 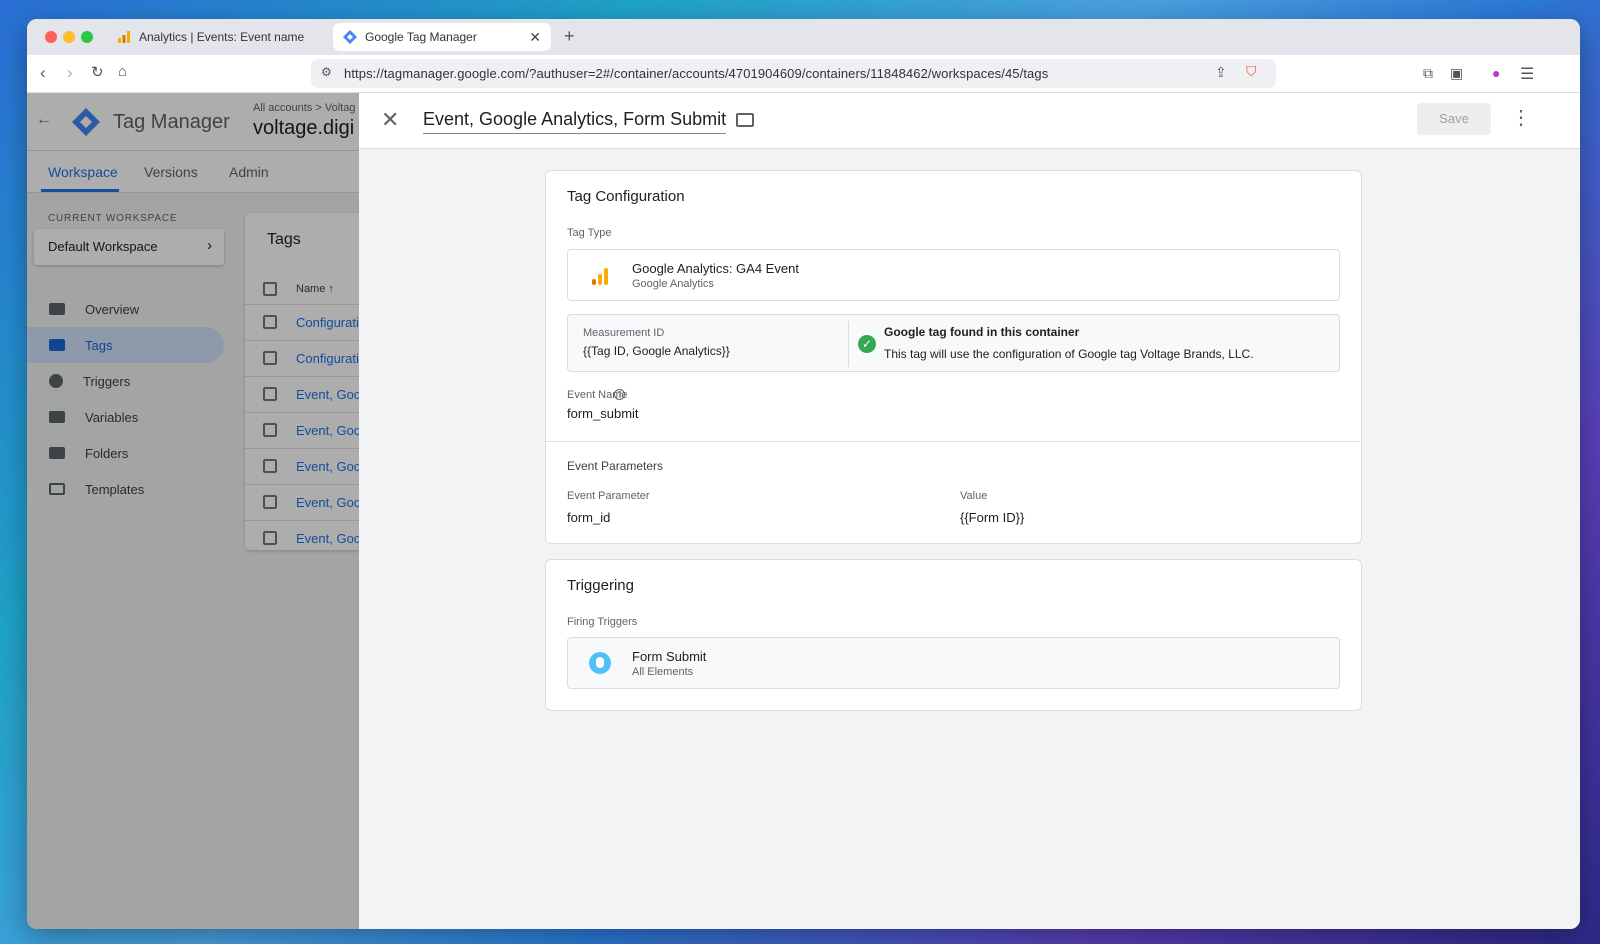 I want to click on forward-icon: ›, so click(x=70, y=73).